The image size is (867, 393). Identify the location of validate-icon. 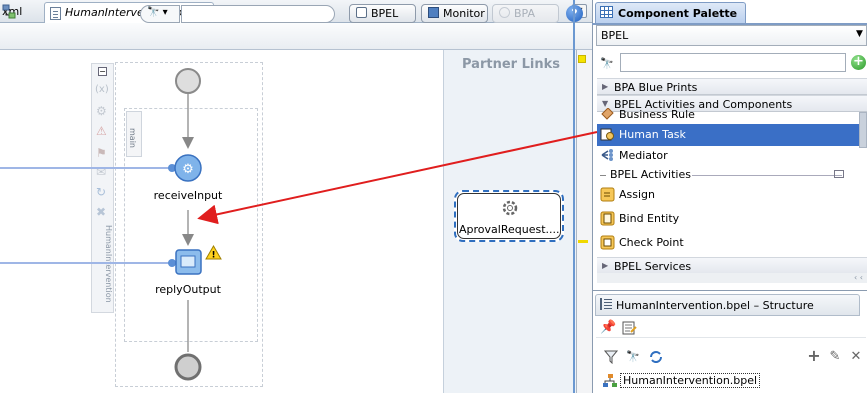
(9, 12).